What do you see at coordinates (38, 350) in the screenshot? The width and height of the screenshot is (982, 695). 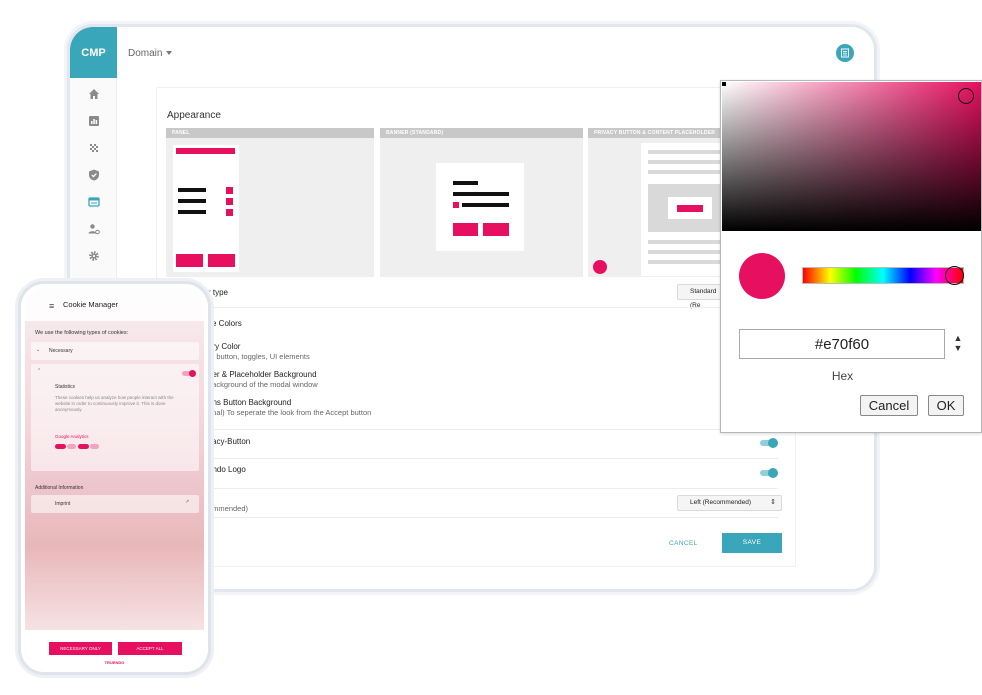 I see `chevron-down-icon: ⌄` at bounding box center [38, 350].